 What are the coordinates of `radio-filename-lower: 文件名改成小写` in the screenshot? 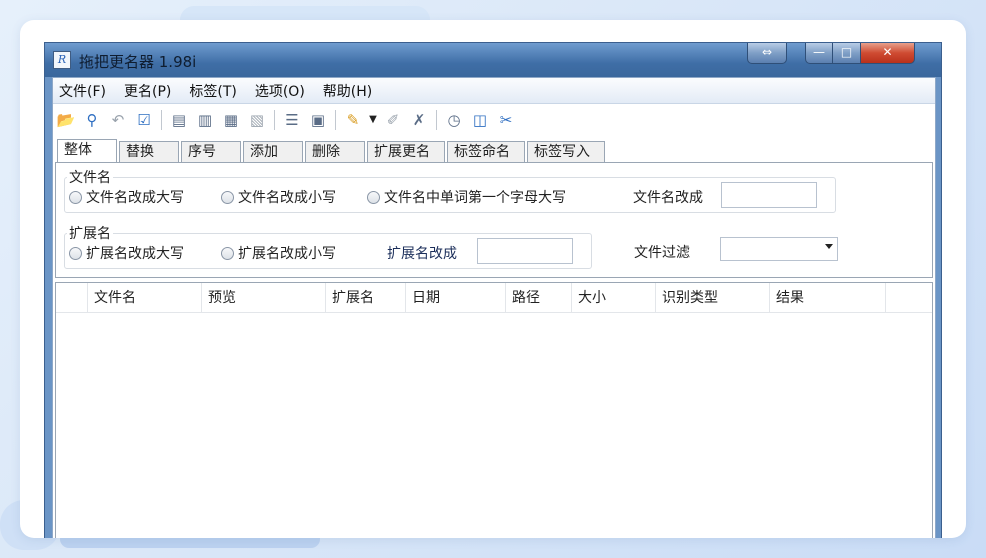 It's located at (278, 197).